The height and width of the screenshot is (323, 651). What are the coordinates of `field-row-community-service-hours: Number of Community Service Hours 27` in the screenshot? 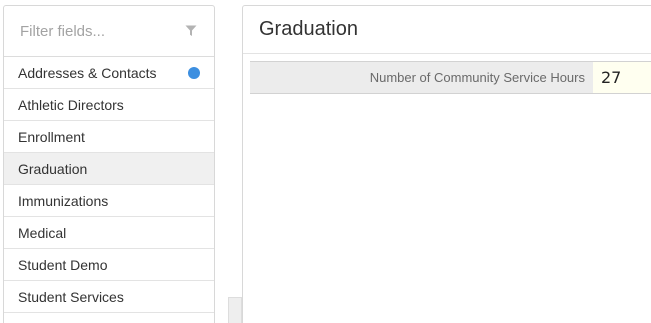 It's located at (450, 77).